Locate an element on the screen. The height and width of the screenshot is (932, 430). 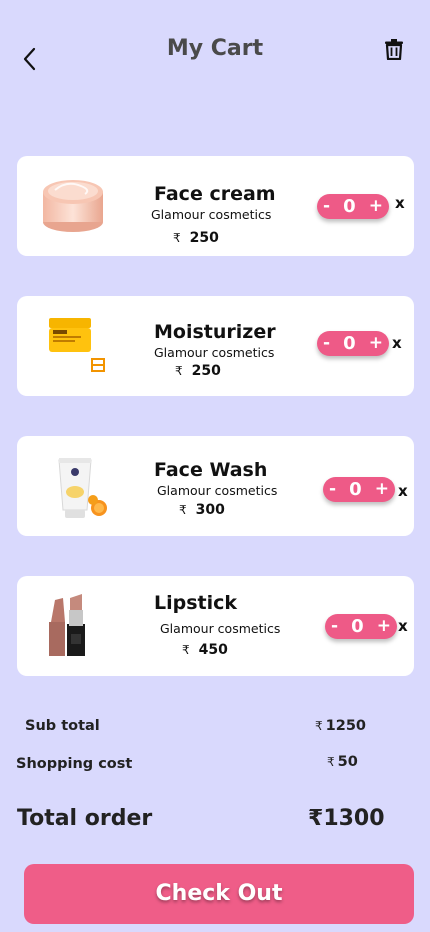
cart-item-face-wash: Face Wash Glamour cosmetics ₹300 - 0 + x is located at coordinates (215, 486).